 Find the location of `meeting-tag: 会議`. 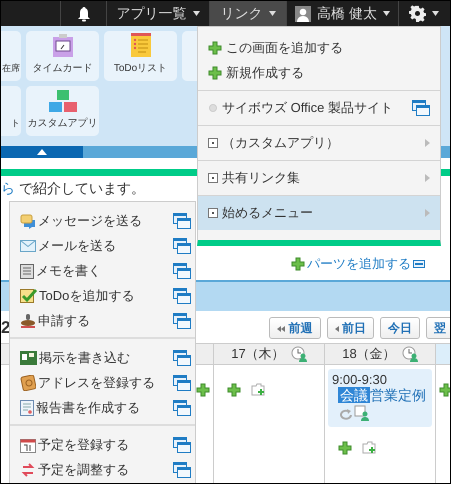

meeting-tag: 会議 is located at coordinates (354, 395).